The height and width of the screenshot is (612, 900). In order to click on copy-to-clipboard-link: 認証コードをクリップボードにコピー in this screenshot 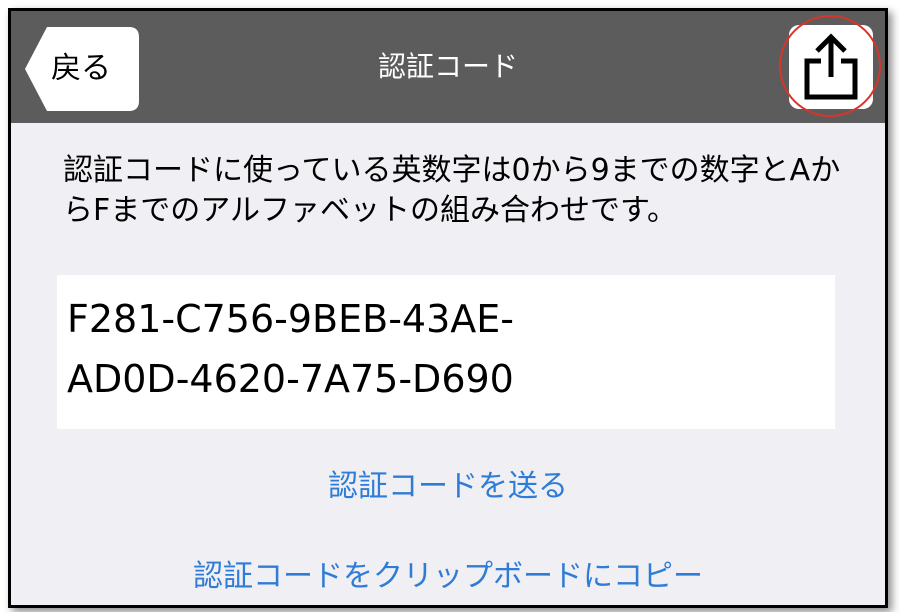, I will do `click(448, 573)`.